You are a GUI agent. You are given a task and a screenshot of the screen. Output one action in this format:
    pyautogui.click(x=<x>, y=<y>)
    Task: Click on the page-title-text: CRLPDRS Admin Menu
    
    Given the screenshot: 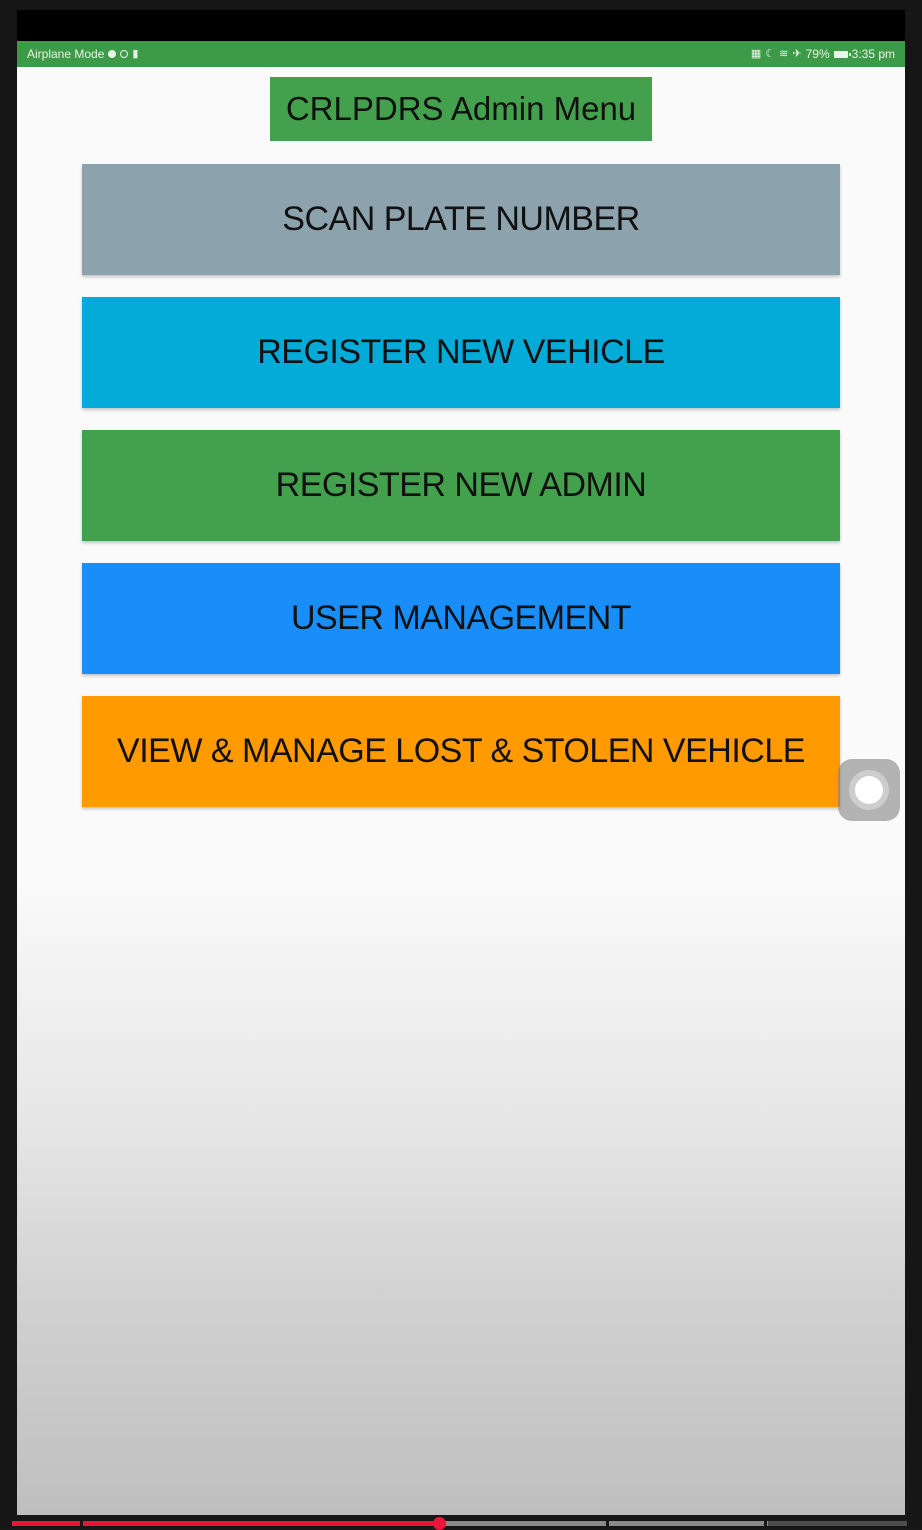 What is the action you would take?
    pyautogui.click(x=461, y=108)
    